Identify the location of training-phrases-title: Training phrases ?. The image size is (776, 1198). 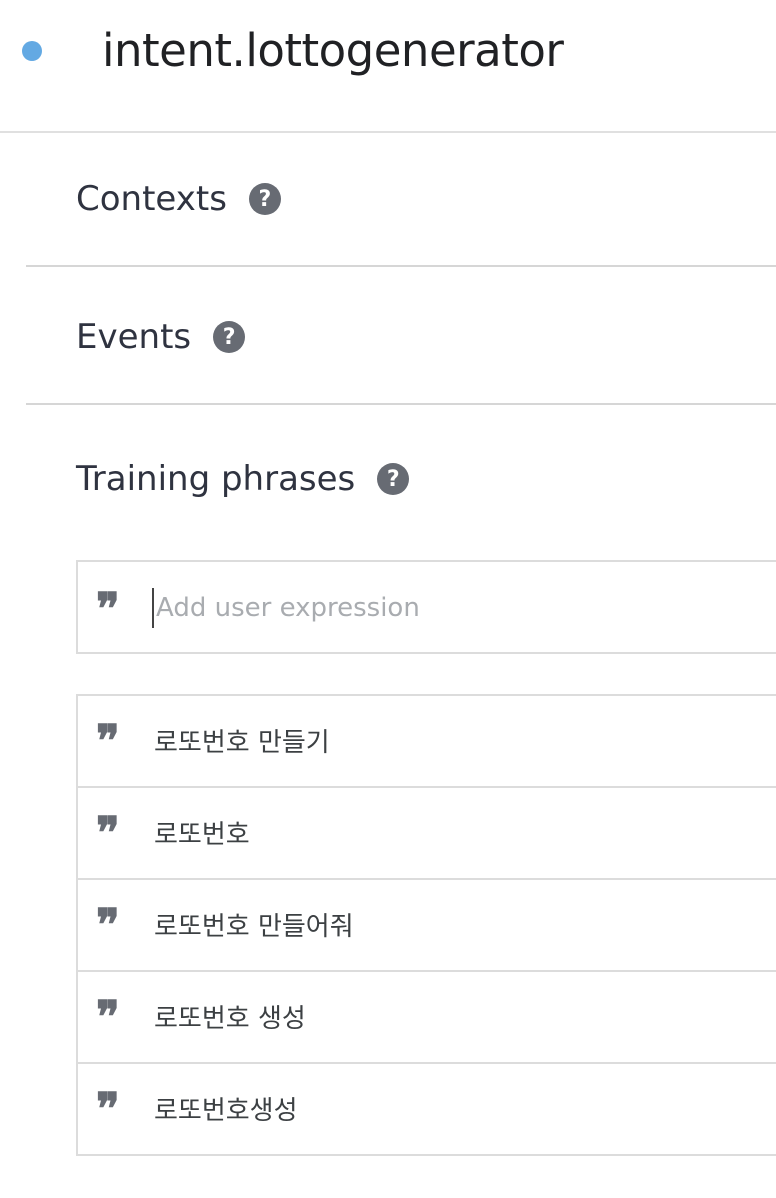
(243, 479).